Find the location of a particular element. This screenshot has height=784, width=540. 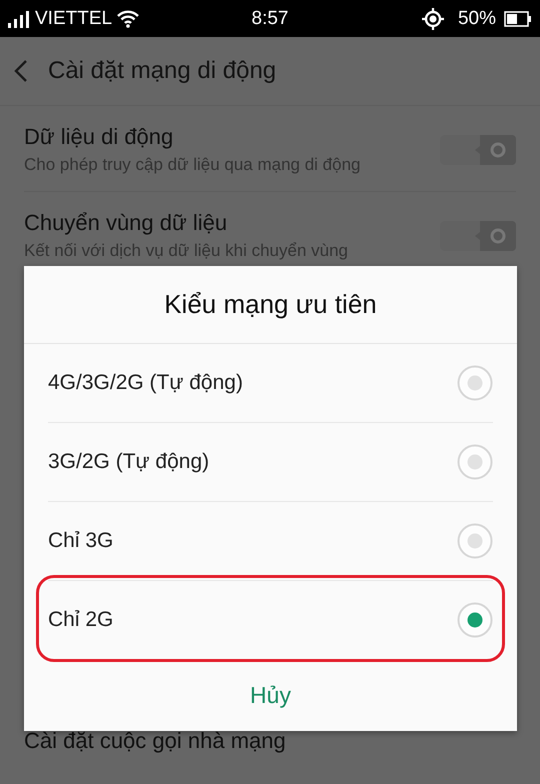

battery-percent: 50% is located at coordinates (477, 19).